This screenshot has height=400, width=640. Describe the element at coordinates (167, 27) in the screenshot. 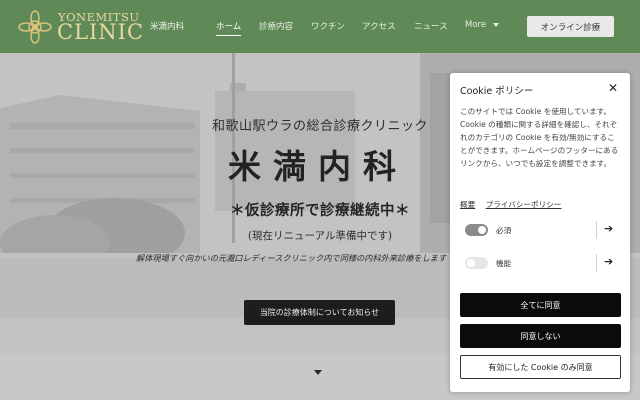

I see `brand-subtitle: 米満内科` at that location.